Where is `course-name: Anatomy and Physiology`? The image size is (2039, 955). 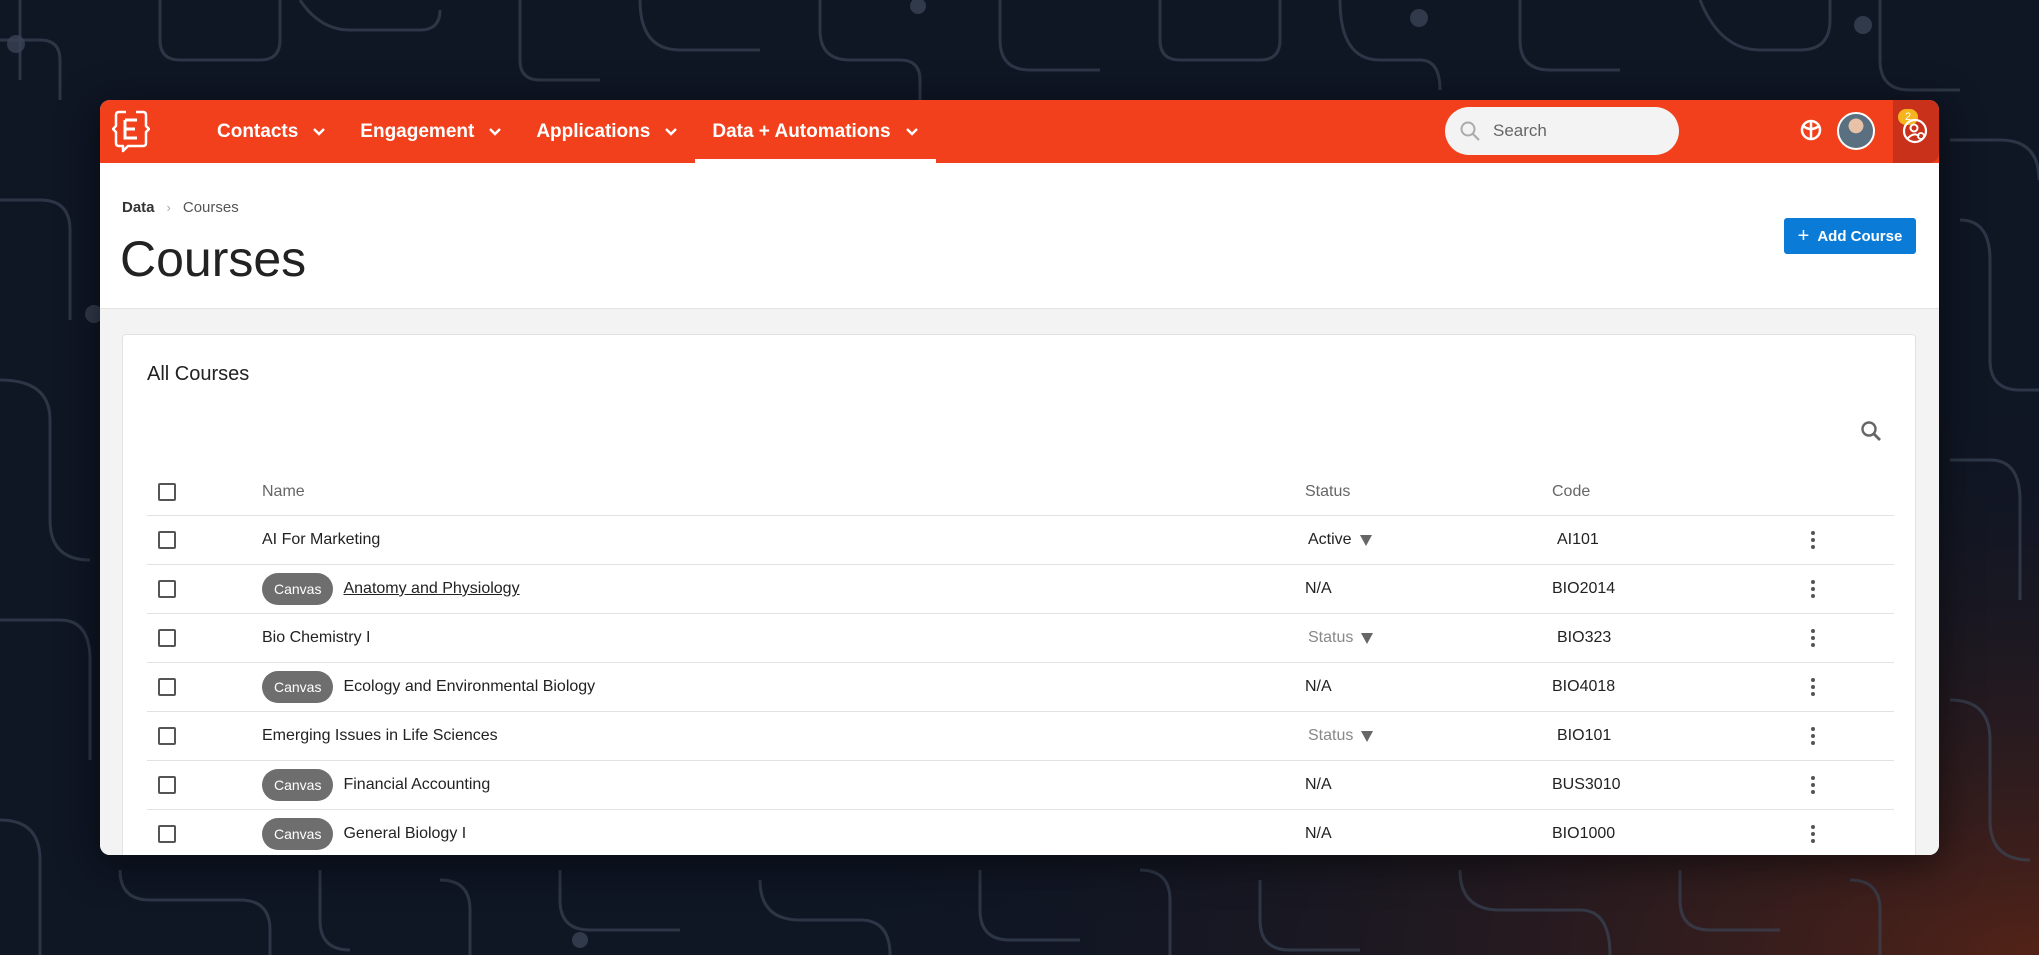
course-name: Anatomy and Physiology is located at coordinates (431, 589).